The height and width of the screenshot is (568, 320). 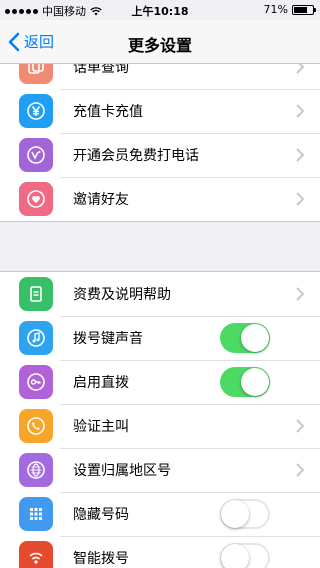 I want to click on list-item-label: 隐藏号码, so click(x=101, y=515).